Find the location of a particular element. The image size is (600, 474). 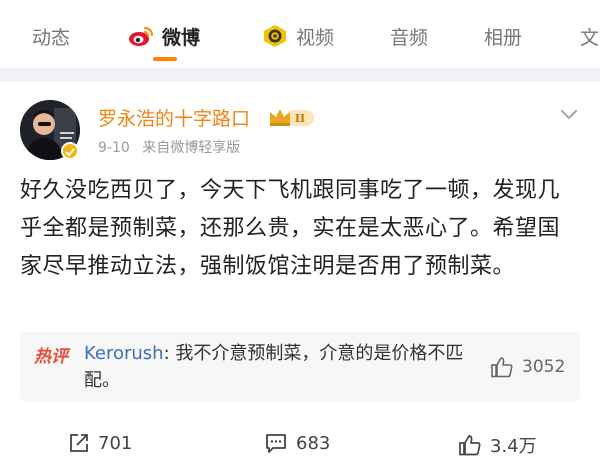

post-date: 9-10 is located at coordinates (114, 148).